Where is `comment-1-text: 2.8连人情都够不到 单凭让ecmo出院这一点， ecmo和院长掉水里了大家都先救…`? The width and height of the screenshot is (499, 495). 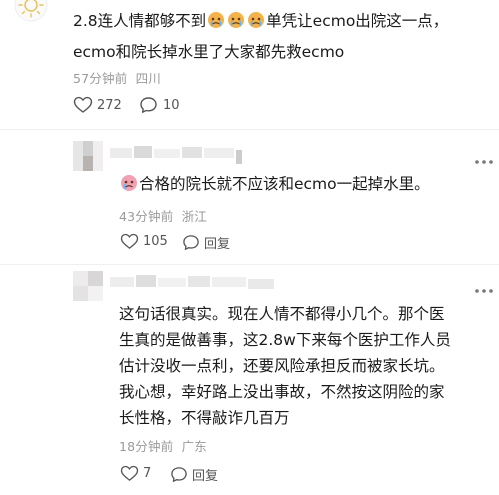
comment-1-text: 2.8连人情都够不到 单凭让ecmo出院这一点， ecmo和院长掉水里了大家都先救… is located at coordinates (278, 37).